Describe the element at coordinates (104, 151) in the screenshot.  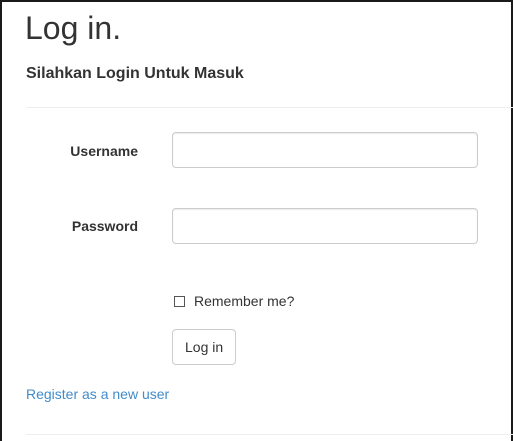
I see `username-label: Username` at that location.